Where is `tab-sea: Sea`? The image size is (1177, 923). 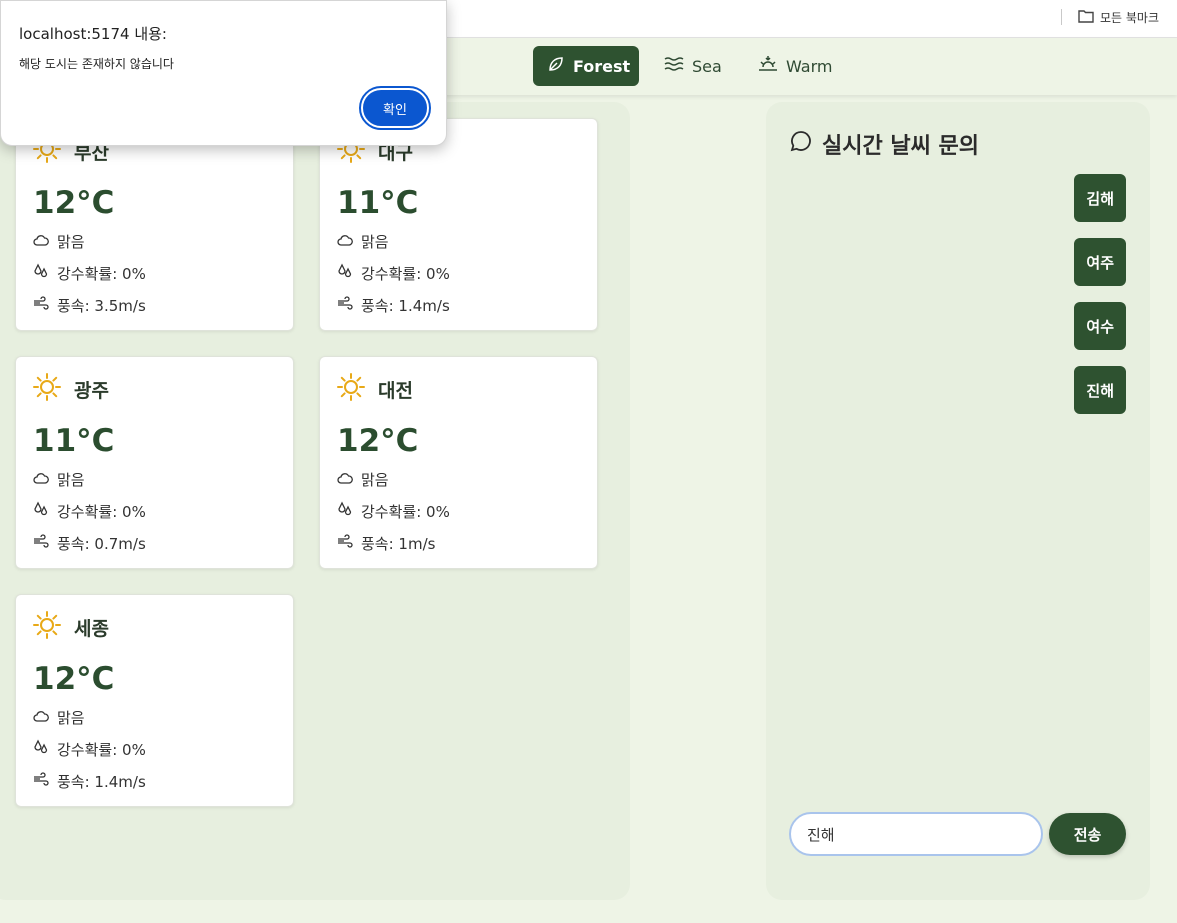
tab-sea: Sea is located at coordinates (691, 66).